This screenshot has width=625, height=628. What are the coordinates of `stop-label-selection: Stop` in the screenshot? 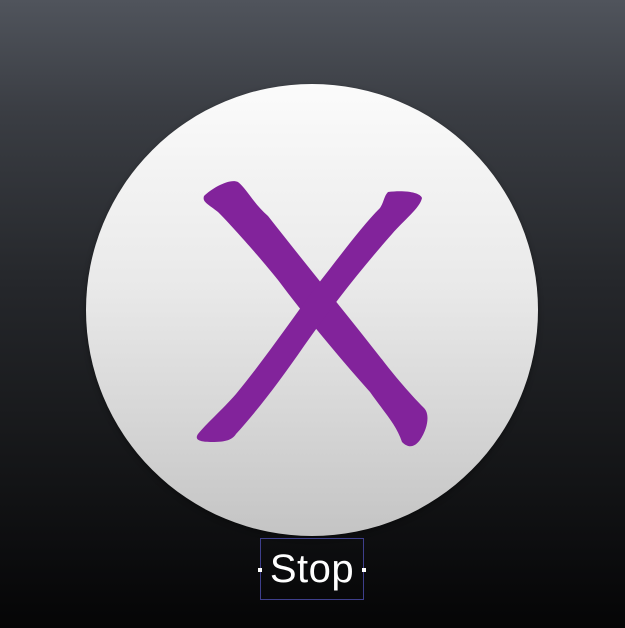 It's located at (312, 569).